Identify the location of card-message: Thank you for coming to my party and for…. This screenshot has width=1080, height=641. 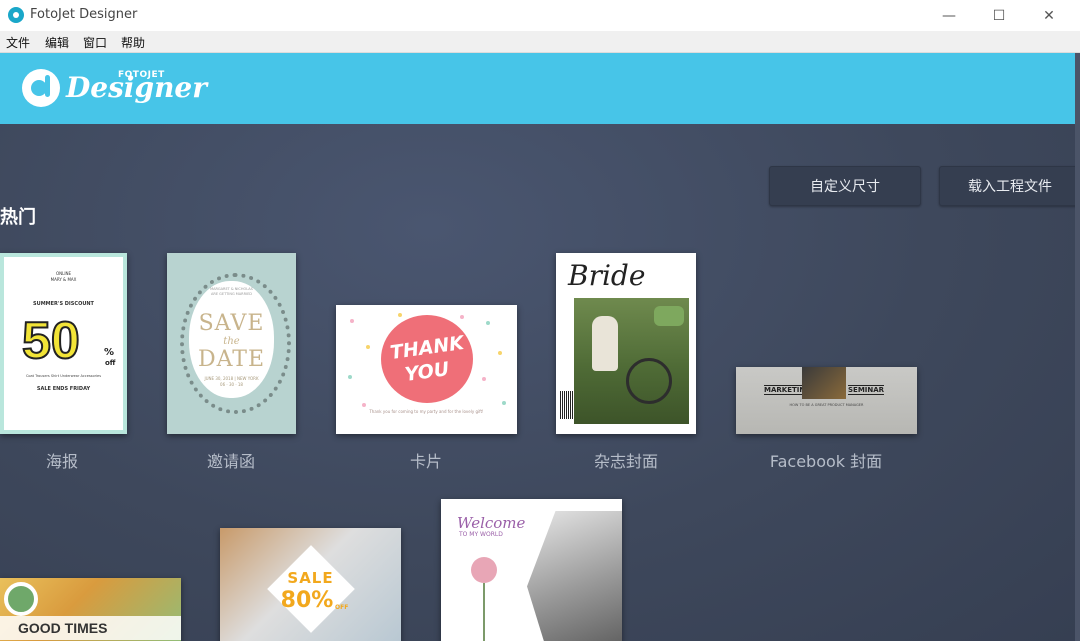
(426, 411).